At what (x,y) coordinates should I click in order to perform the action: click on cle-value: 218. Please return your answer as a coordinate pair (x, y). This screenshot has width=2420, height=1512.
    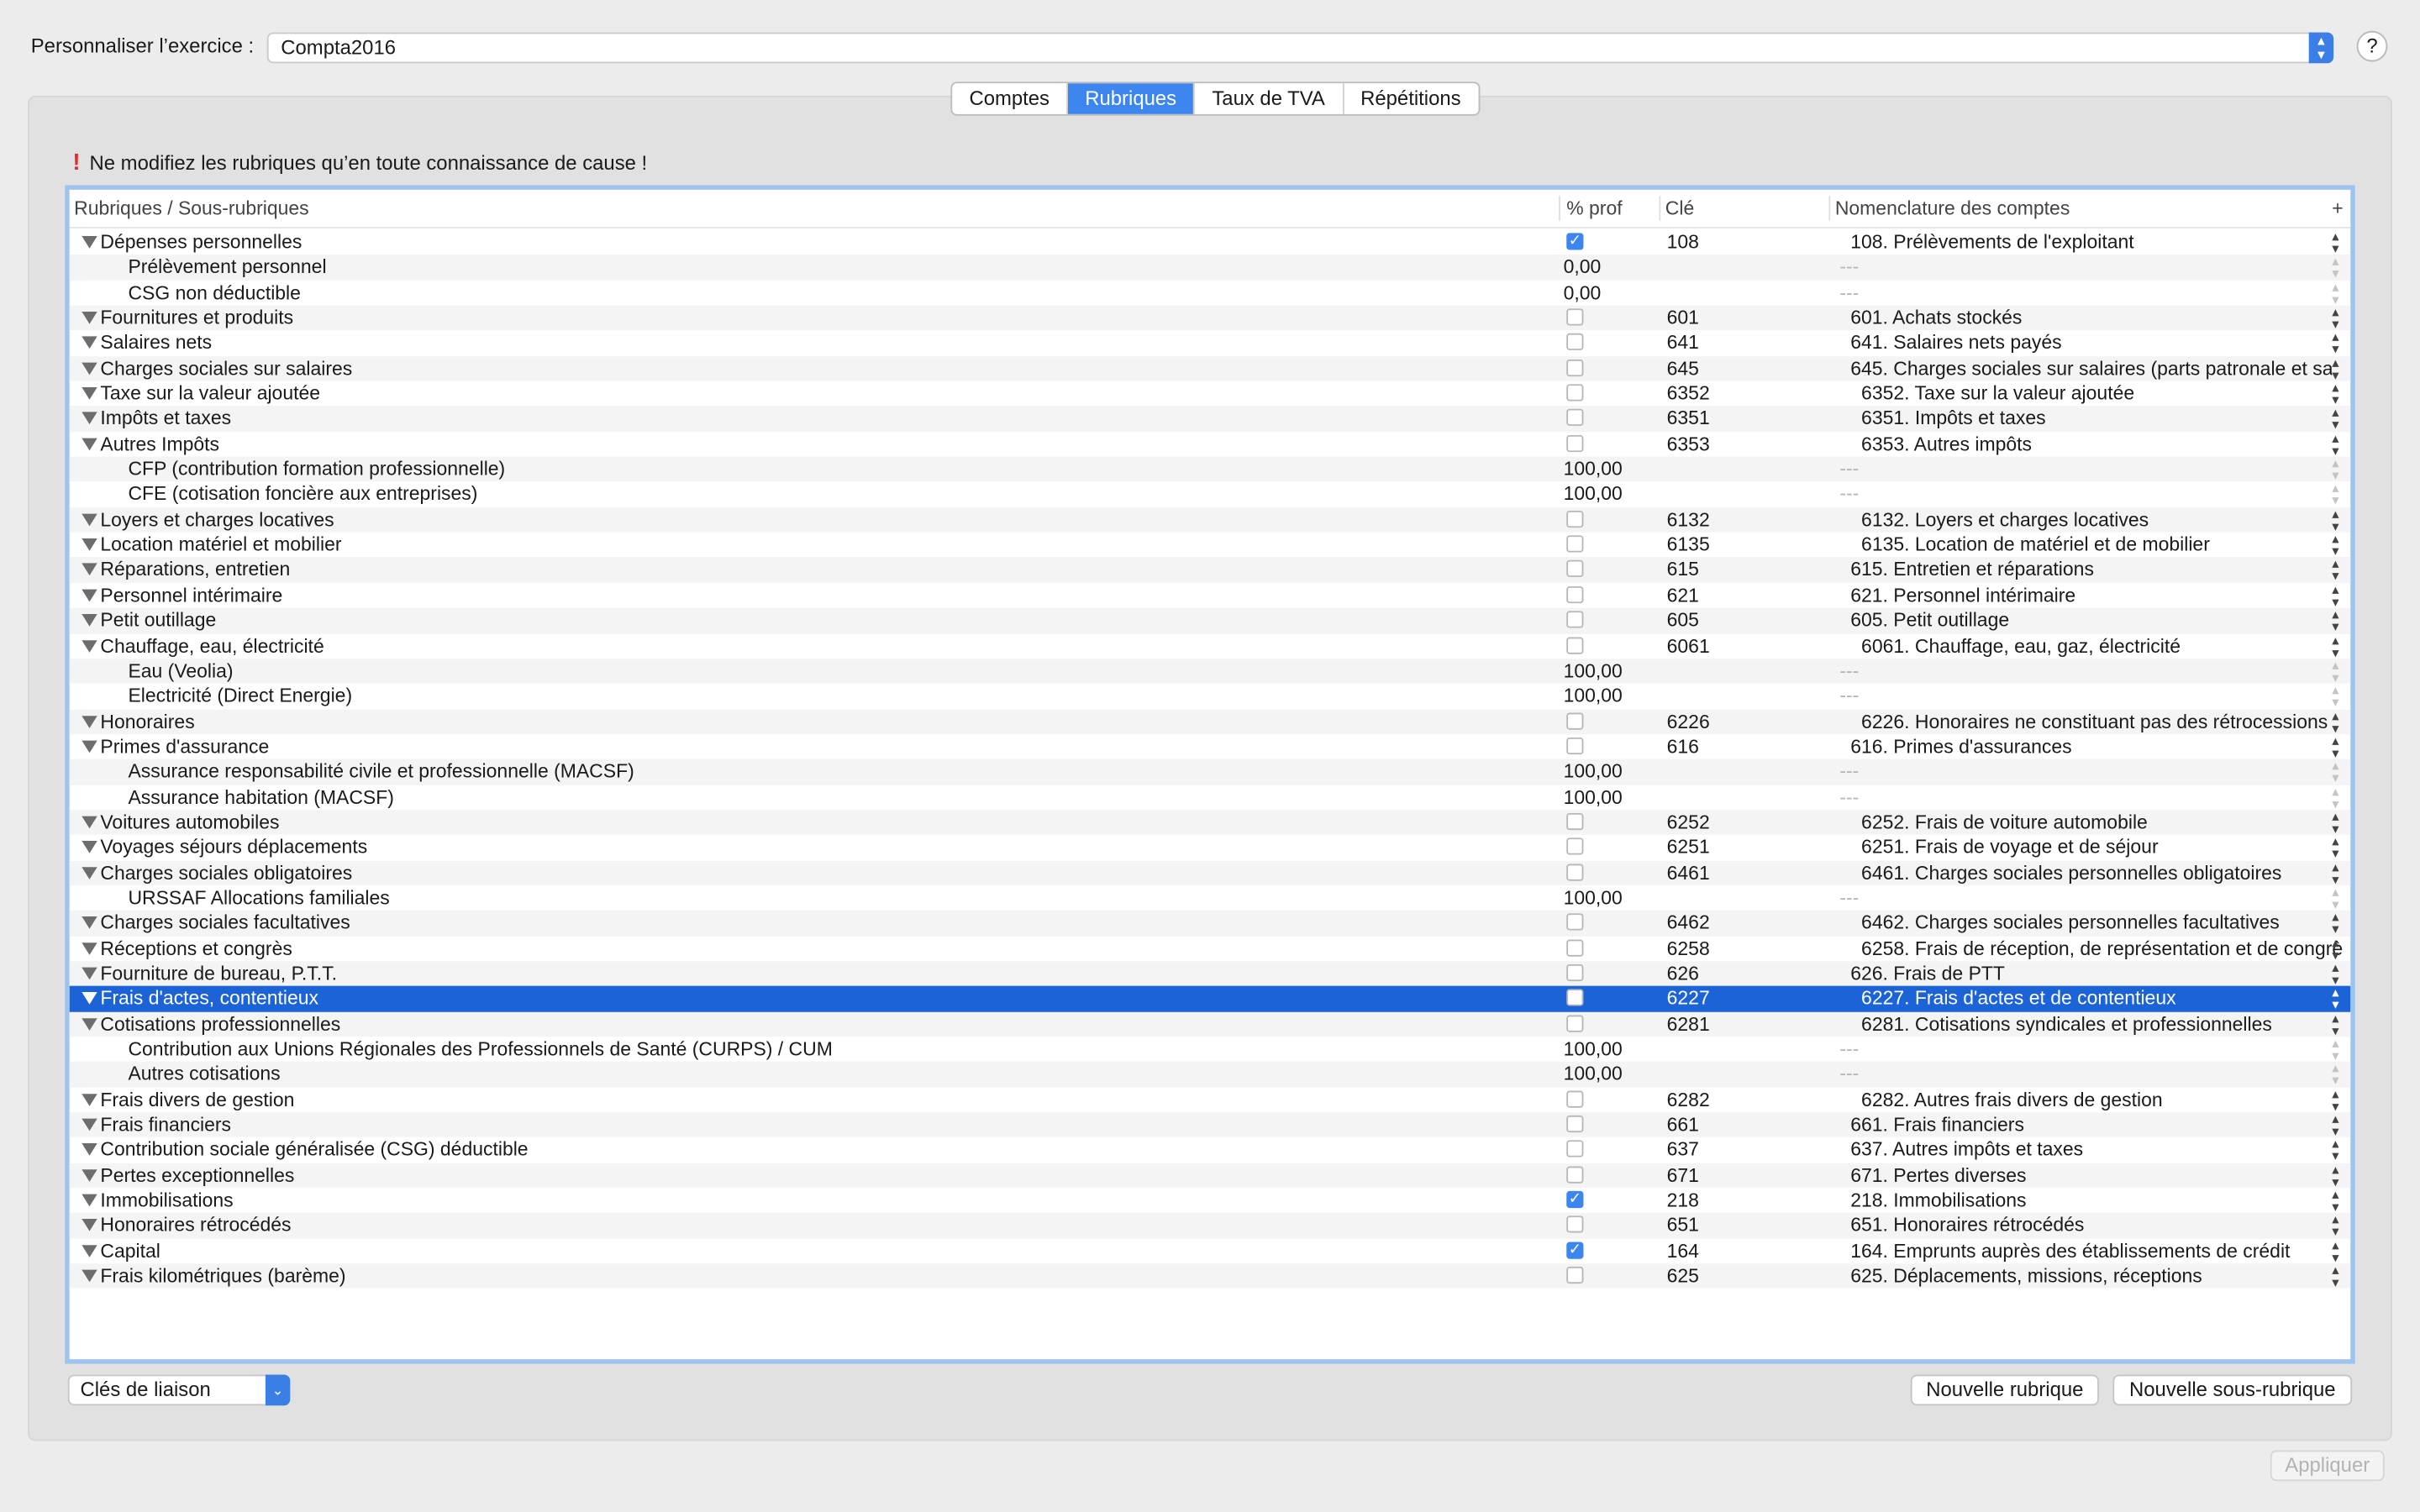
    Looking at the image, I should click on (1683, 1200).